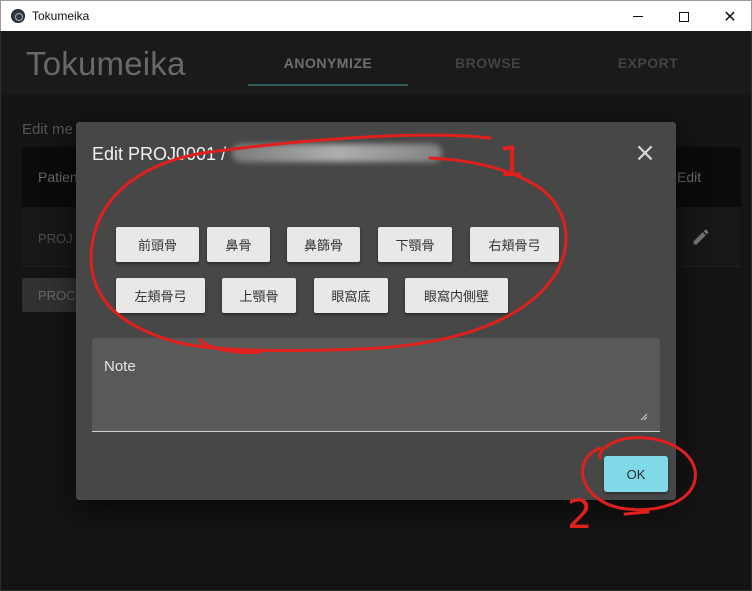  I want to click on minimize-button, so click(638, 16).